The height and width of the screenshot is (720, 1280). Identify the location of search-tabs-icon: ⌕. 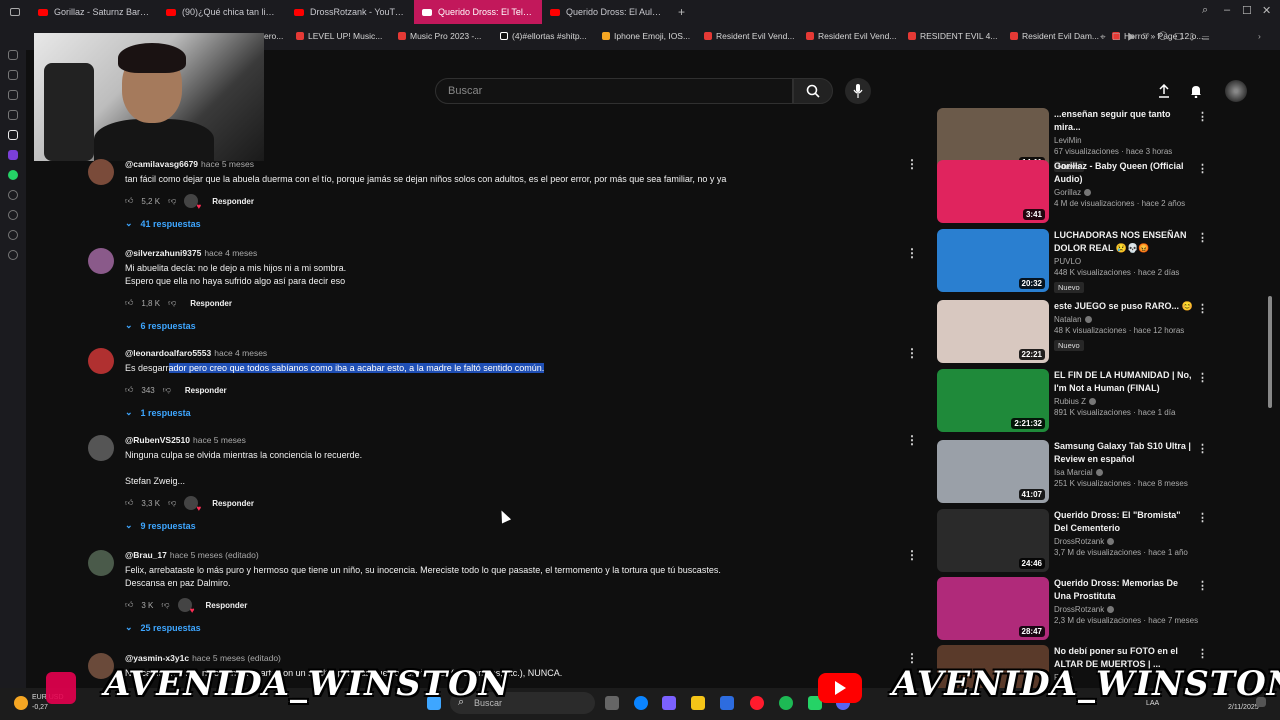
(1205, 10).